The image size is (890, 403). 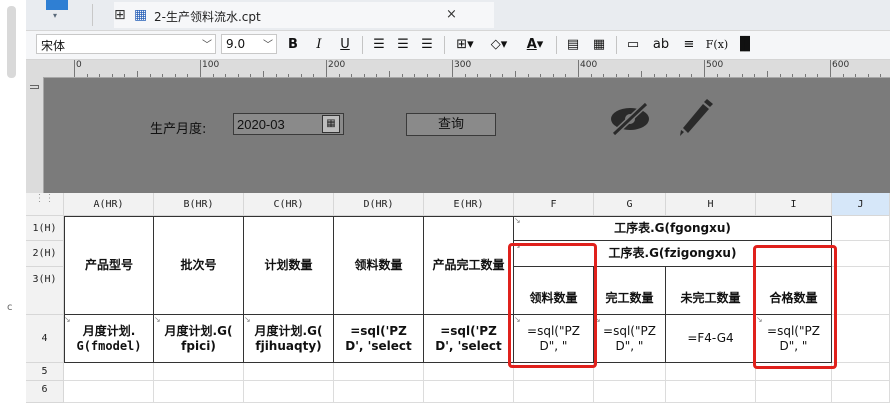 I want to click on eye-slash-icon, so click(x=630, y=119).